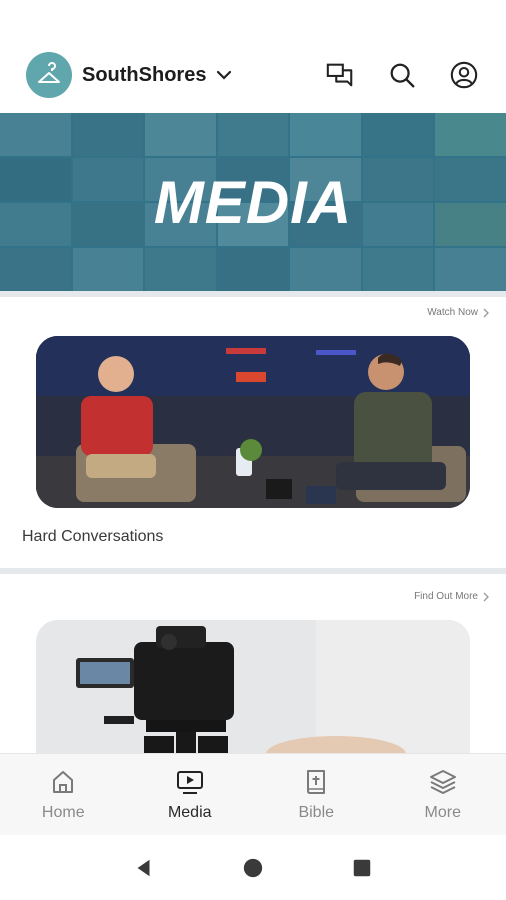 The image size is (506, 900). I want to click on status-bar, so click(253, 19).